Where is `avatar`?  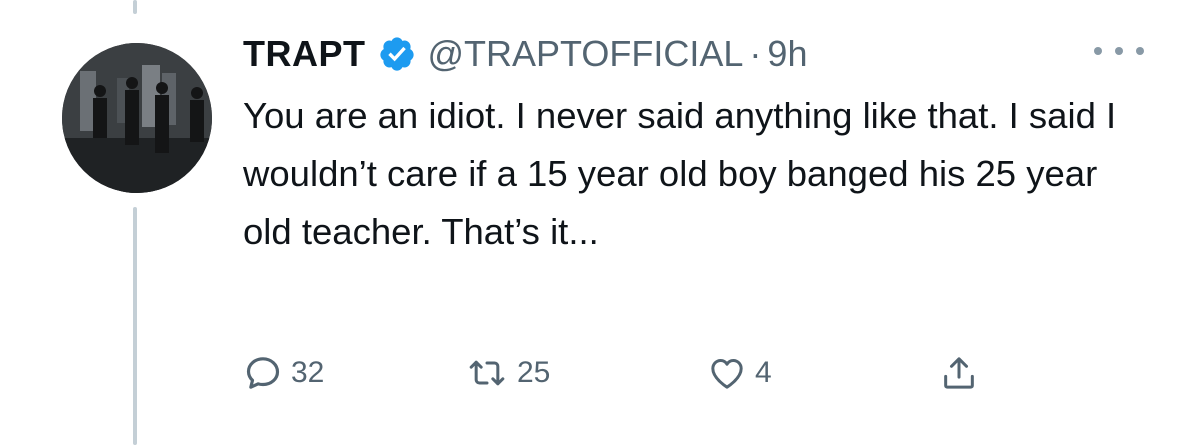
avatar is located at coordinates (137, 118).